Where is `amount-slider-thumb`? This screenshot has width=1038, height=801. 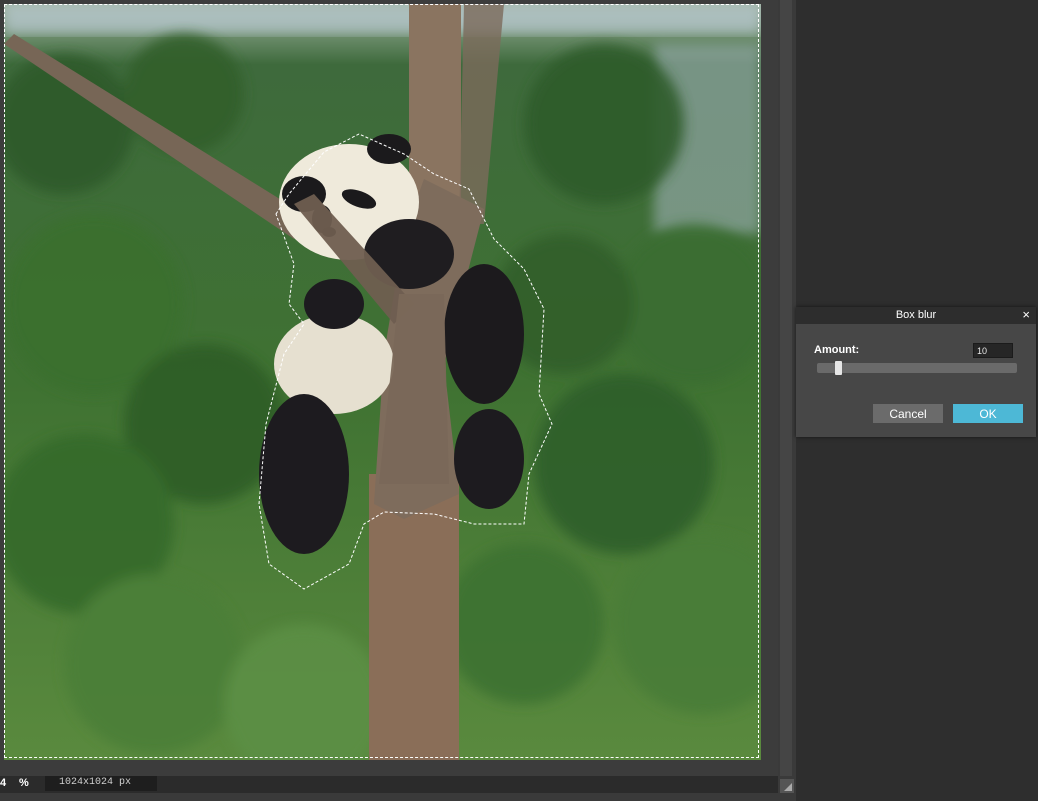 amount-slider-thumb is located at coordinates (838, 368).